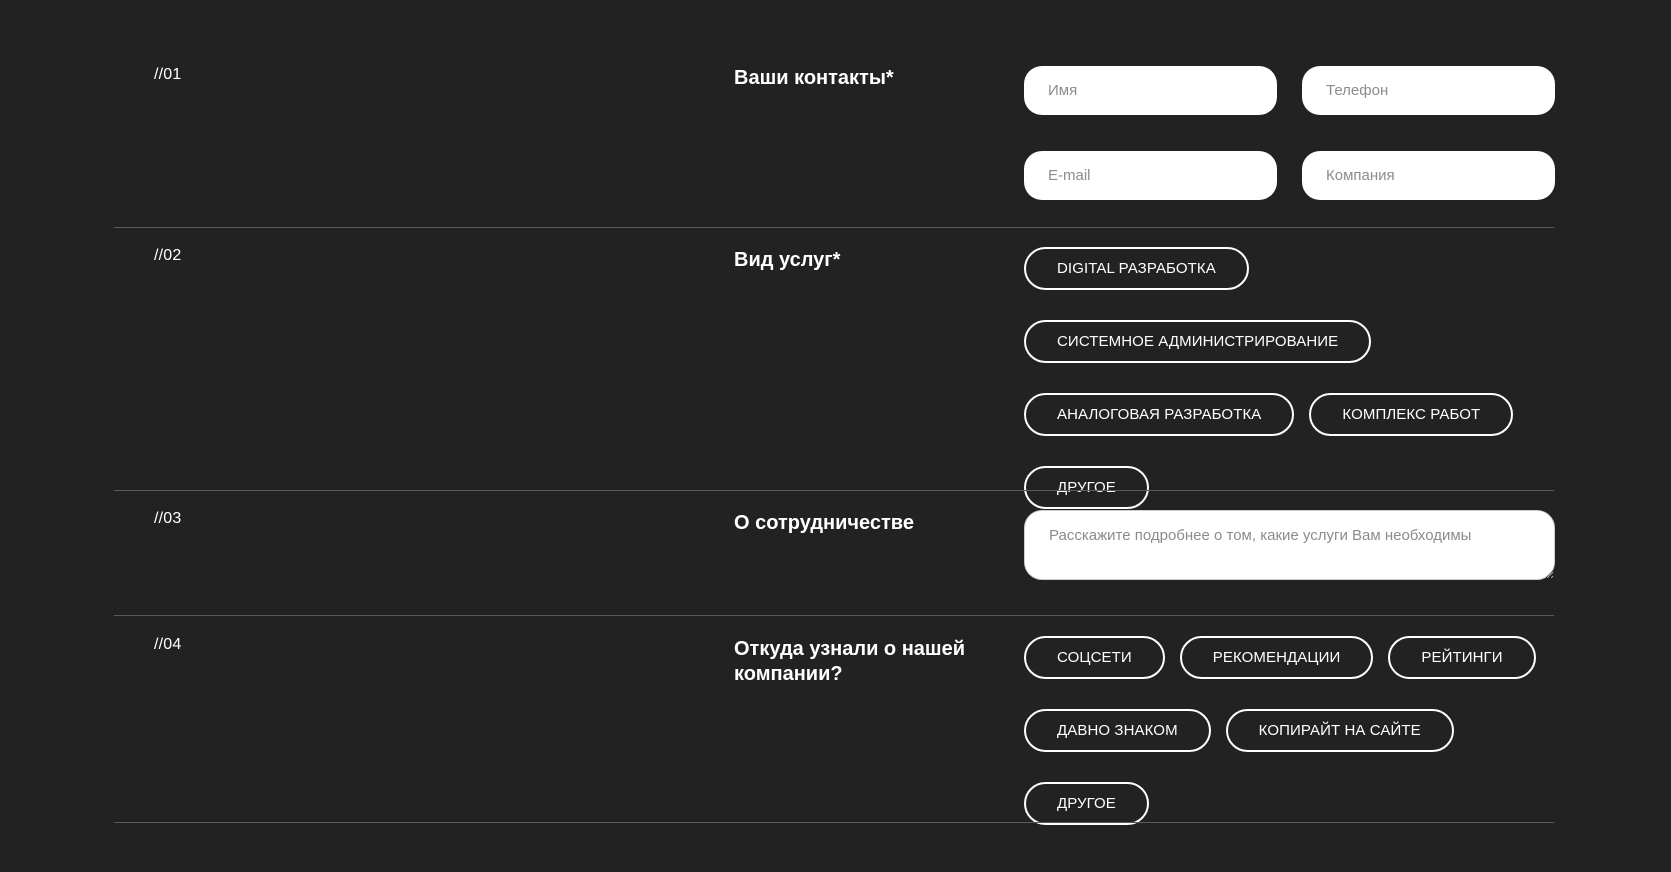 This screenshot has height=872, width=1671. Describe the element at coordinates (1150, 175) in the screenshot. I see `email-input` at that location.